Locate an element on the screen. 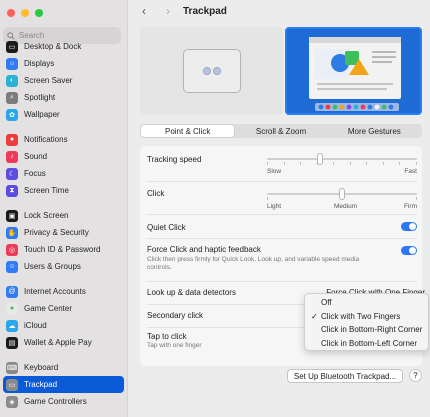 Image resolution: width=430 pixels, height=417 pixels. sidebar-item-spotlight: ⌕ Spotlight is located at coordinates (63, 97).